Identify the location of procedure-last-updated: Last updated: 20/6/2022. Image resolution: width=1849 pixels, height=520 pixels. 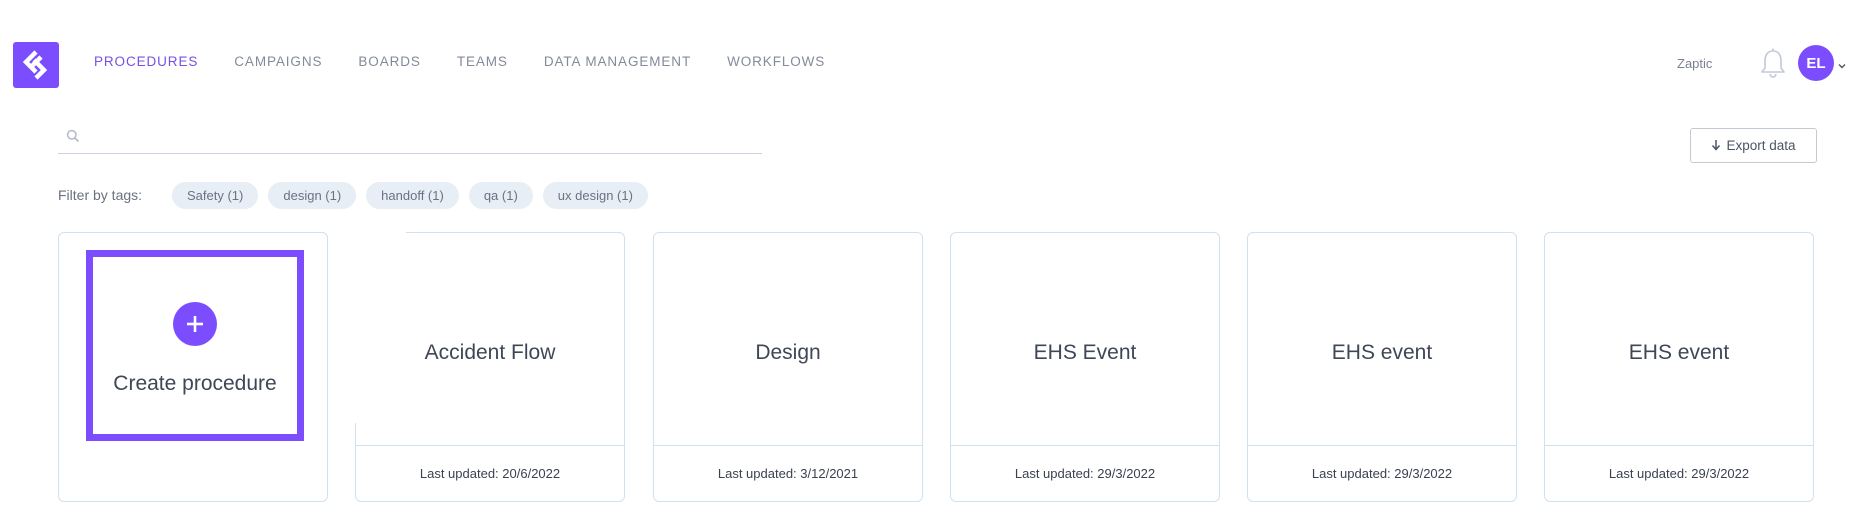
(490, 473).